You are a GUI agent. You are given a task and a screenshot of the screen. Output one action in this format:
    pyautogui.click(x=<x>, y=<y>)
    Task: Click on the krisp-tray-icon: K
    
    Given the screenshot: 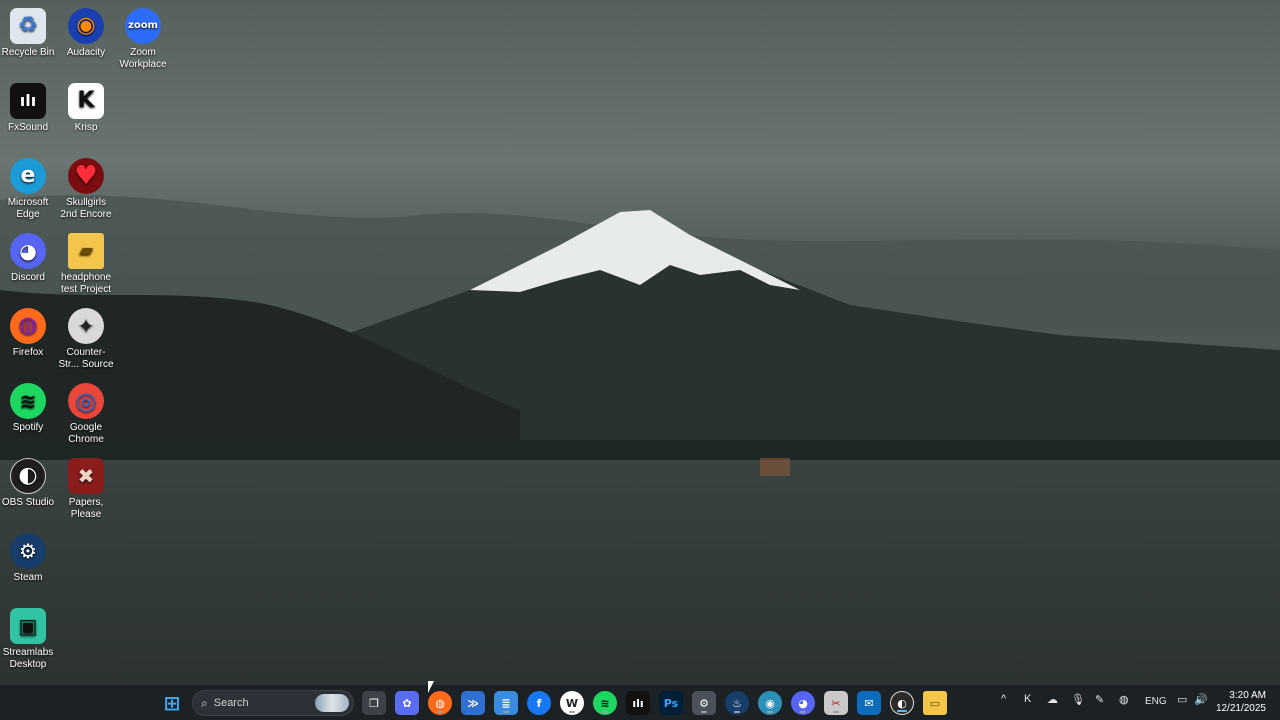 What is the action you would take?
    pyautogui.click(x=1027, y=699)
    